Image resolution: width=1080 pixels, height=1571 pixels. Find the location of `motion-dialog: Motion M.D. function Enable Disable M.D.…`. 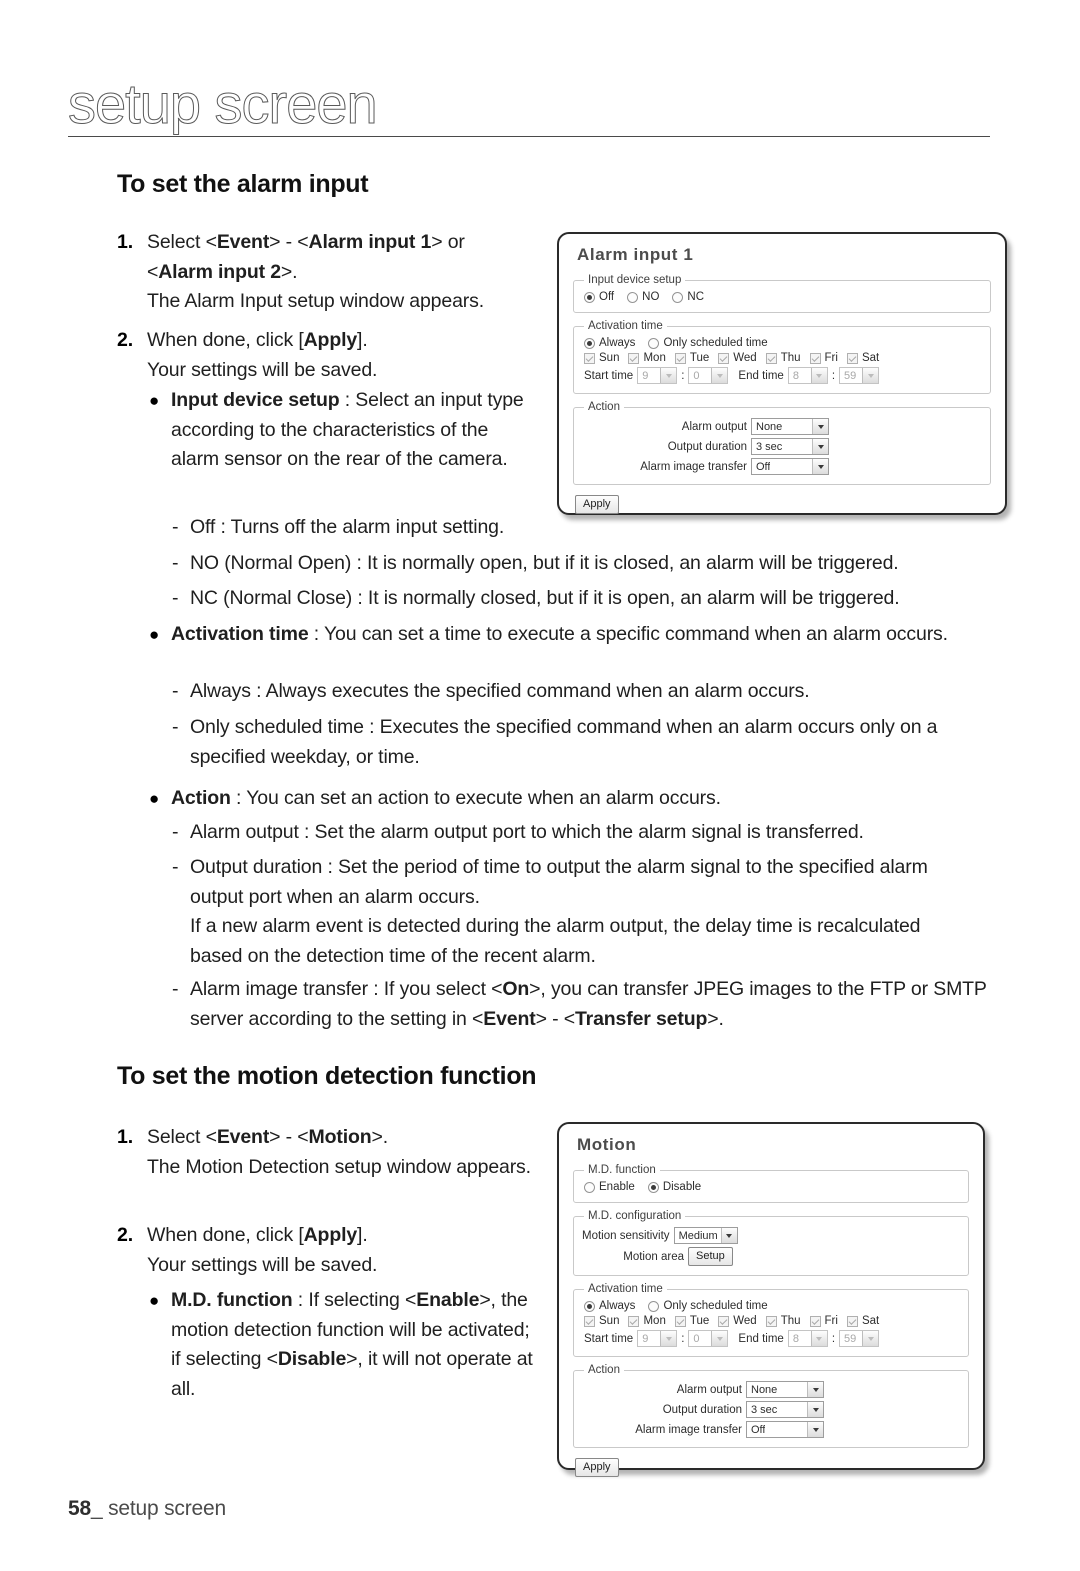

motion-dialog: Motion M.D. function Enable Disable M.D.… is located at coordinates (771, 1299).